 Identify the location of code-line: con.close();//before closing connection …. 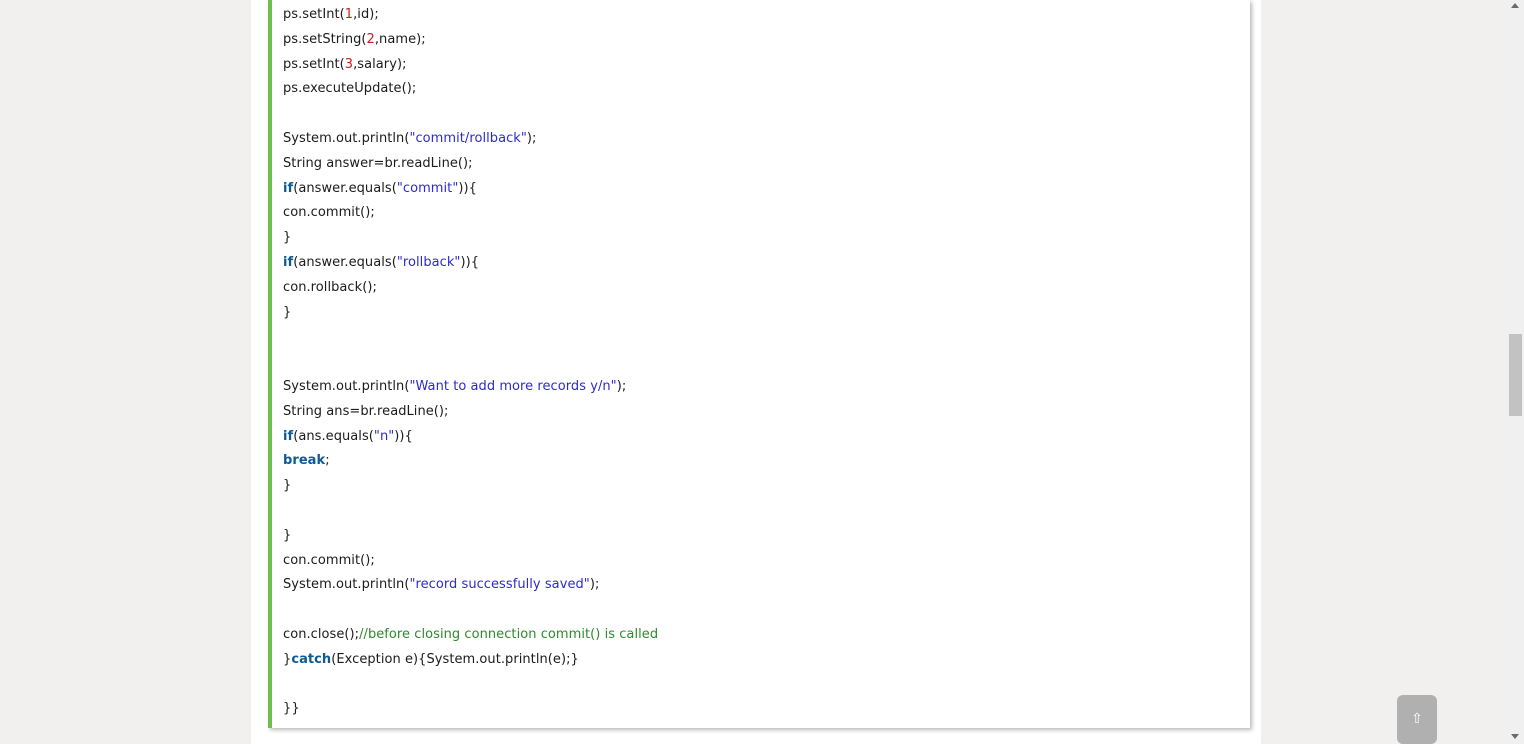
(470, 635).